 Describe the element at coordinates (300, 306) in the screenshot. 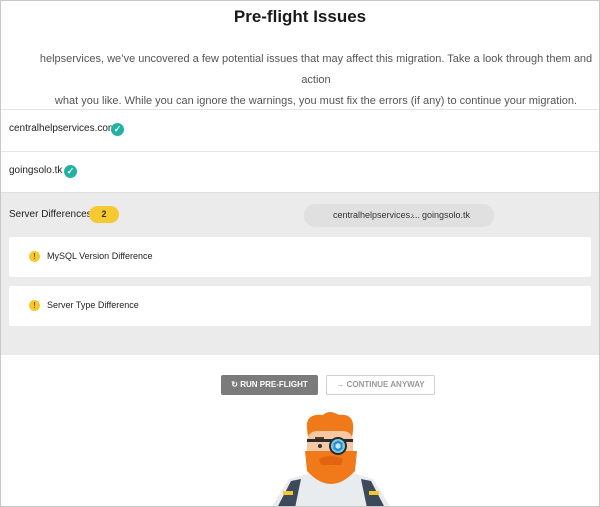

I see `issue-server-type: ! Server Type Difference` at that location.